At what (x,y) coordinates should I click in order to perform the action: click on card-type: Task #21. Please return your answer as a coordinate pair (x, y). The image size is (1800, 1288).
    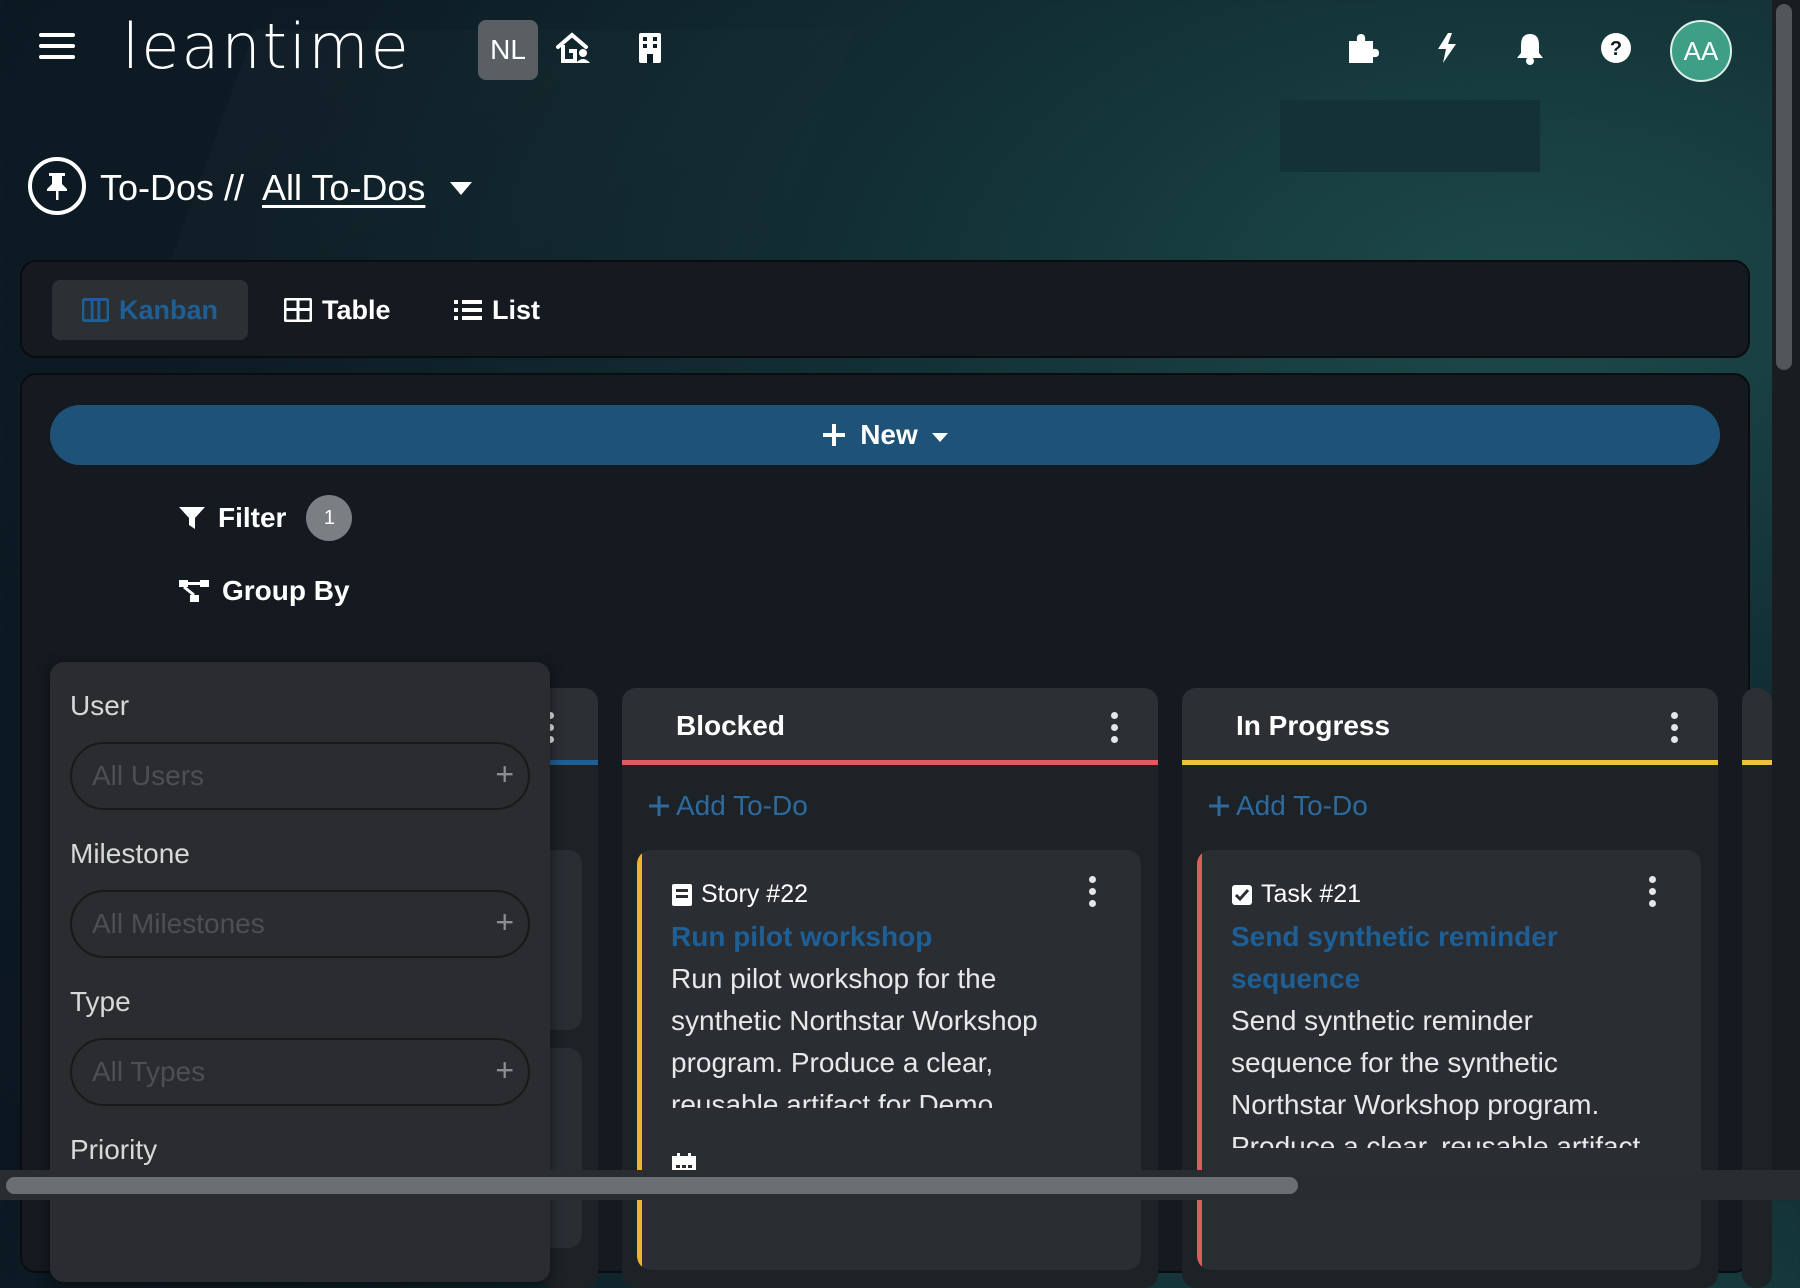
    Looking at the image, I should click on (1296, 894).